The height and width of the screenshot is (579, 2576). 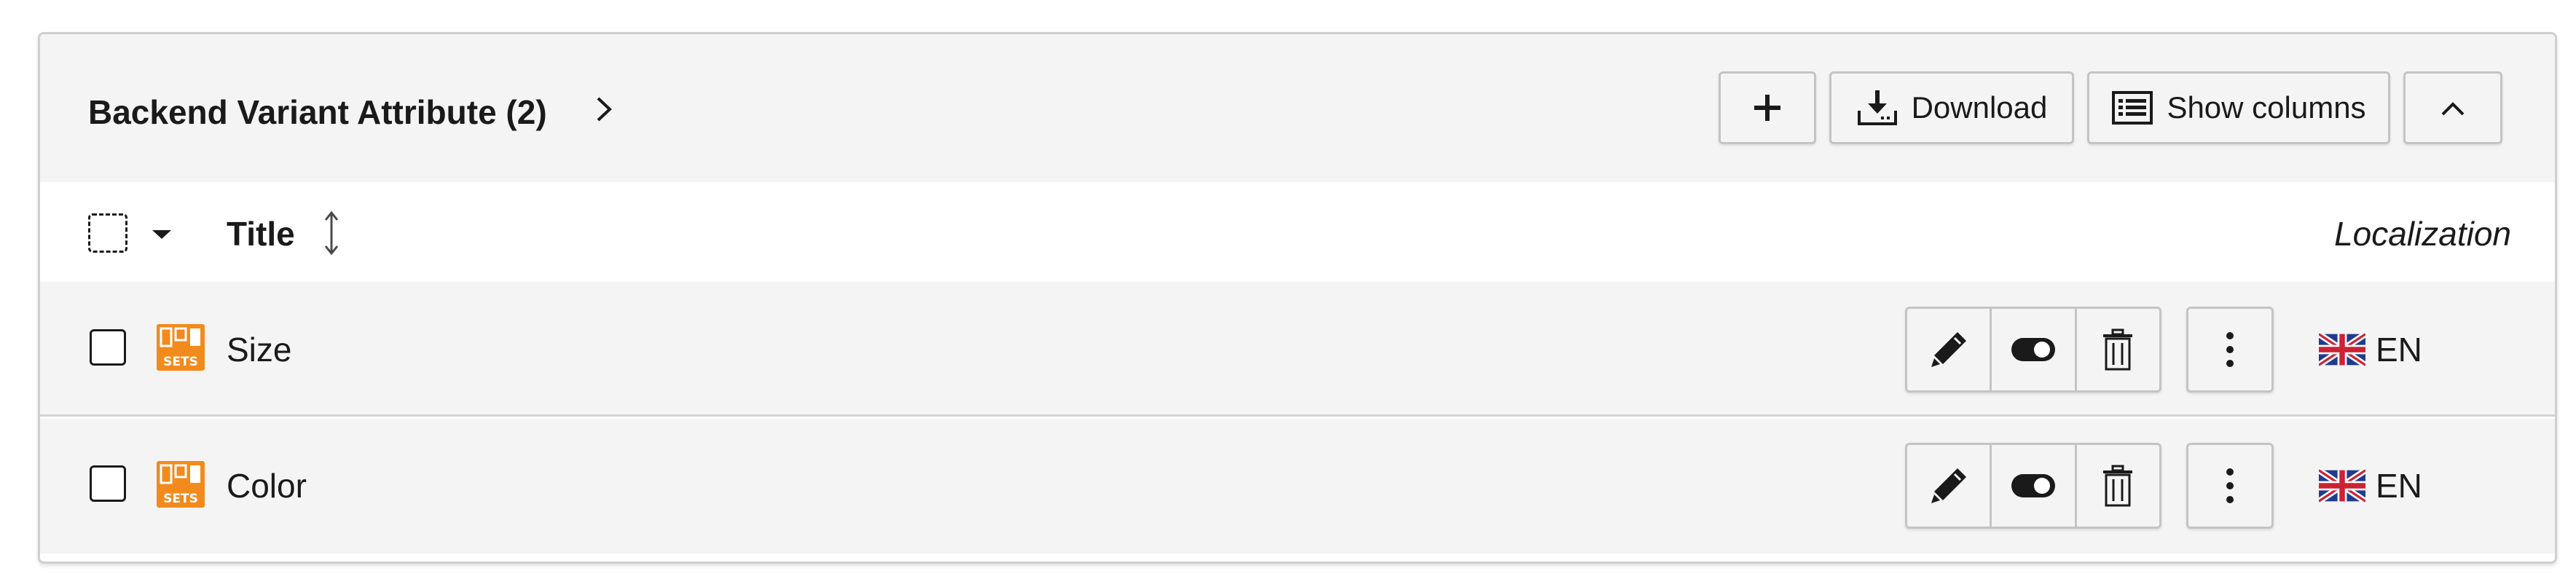 What do you see at coordinates (261, 233) in the screenshot?
I see `column-title-header: Title` at bounding box center [261, 233].